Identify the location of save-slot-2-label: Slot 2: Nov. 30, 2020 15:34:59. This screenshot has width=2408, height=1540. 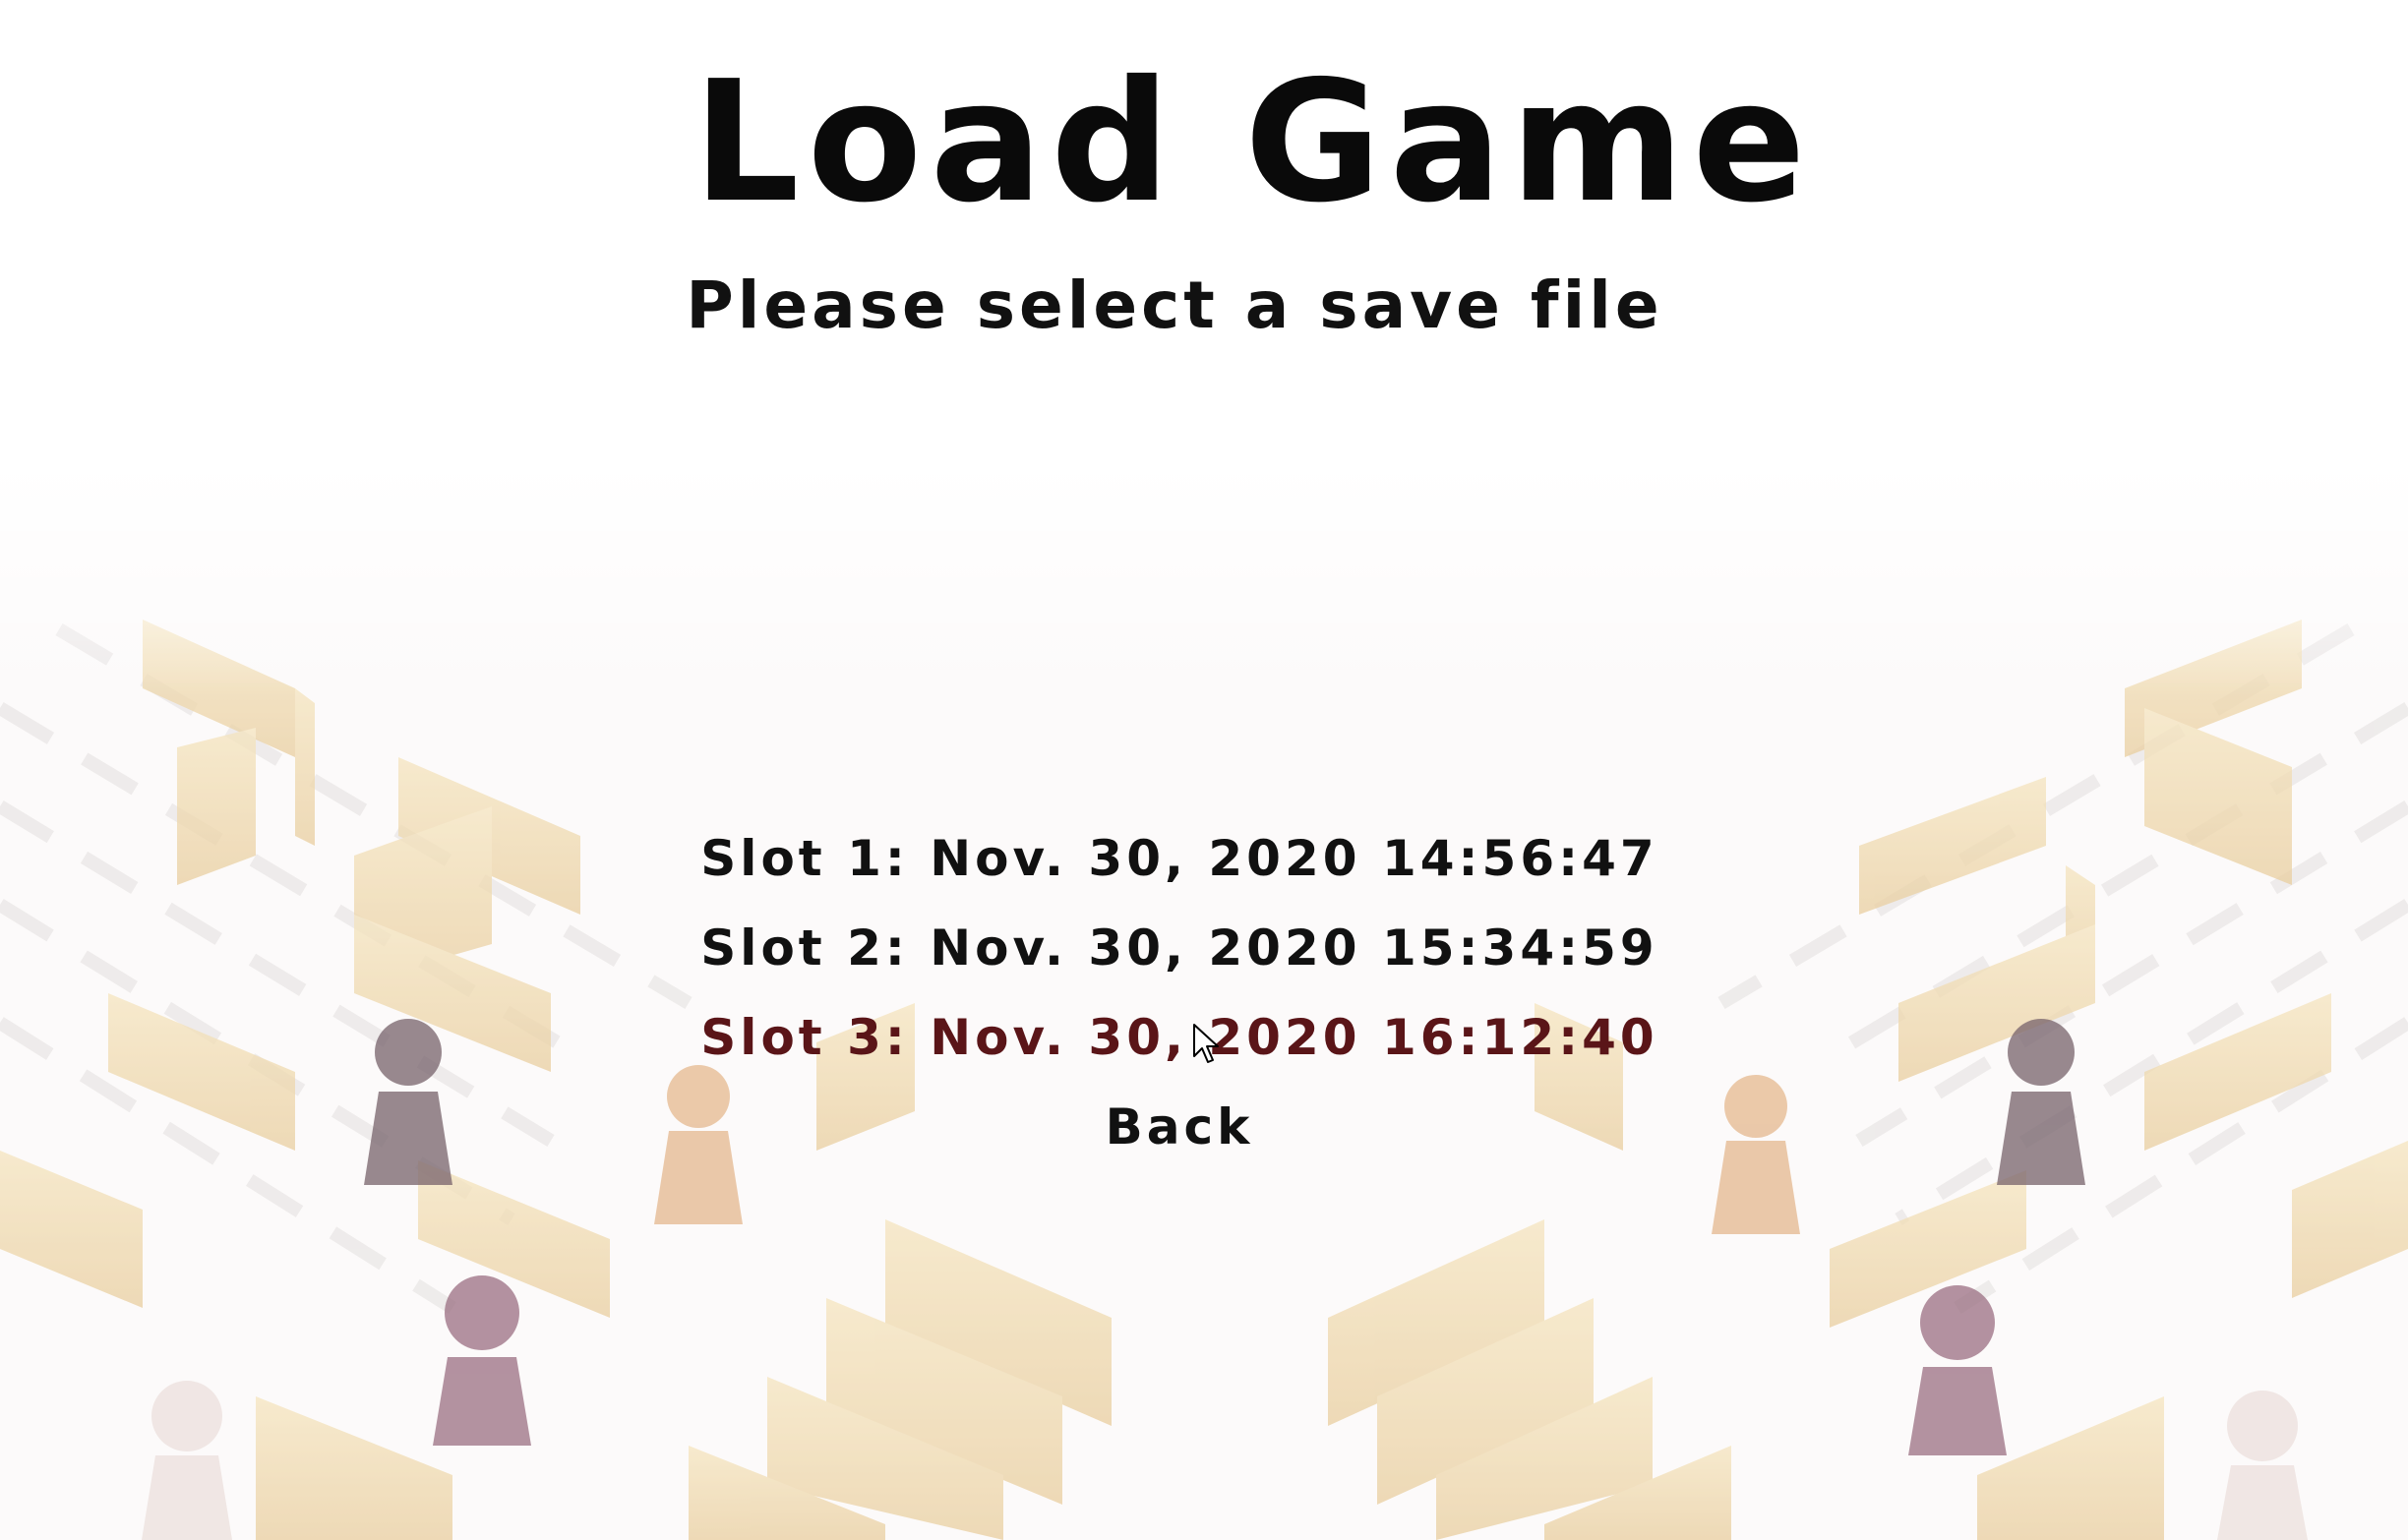
(1179, 948).